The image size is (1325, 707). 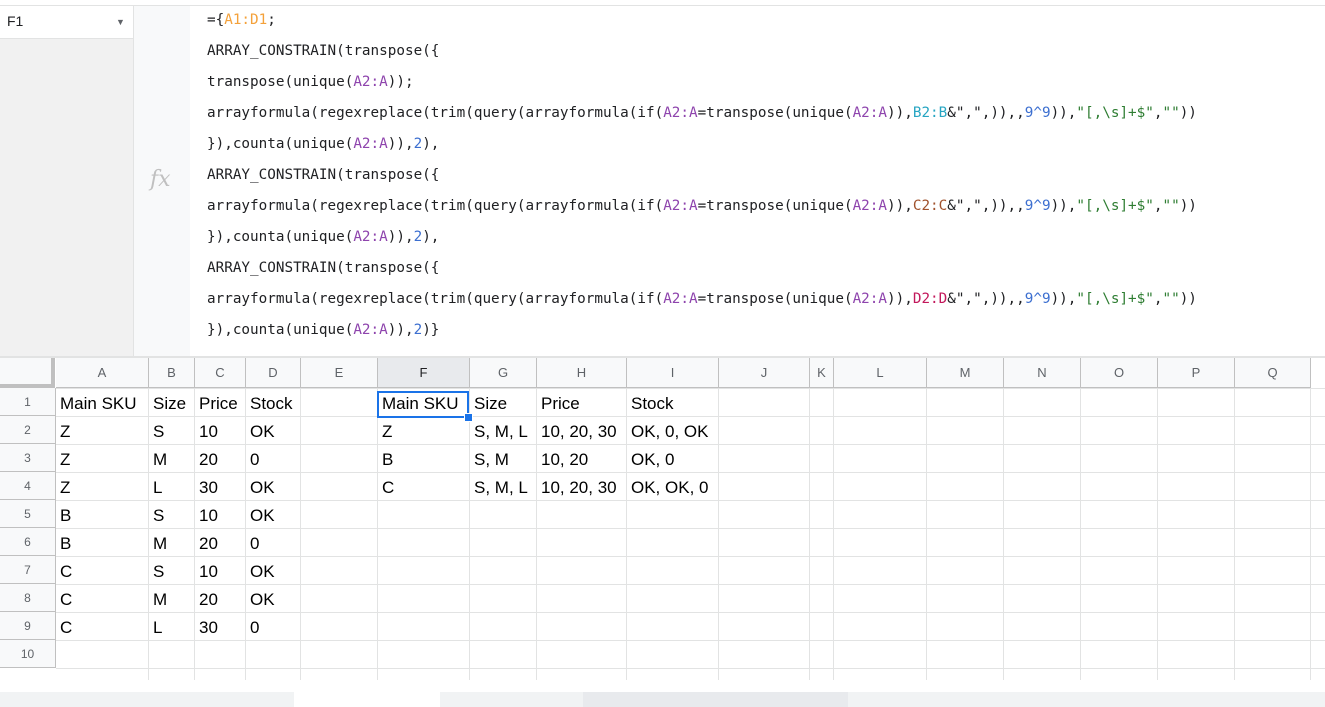 I want to click on cell-i3: OK, 0, so click(x=652, y=460).